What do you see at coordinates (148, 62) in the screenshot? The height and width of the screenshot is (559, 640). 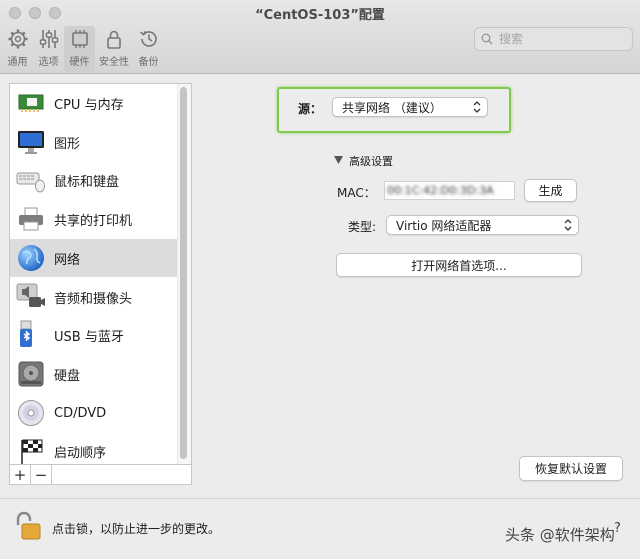 I see `tab-backup-label: 备份` at bounding box center [148, 62].